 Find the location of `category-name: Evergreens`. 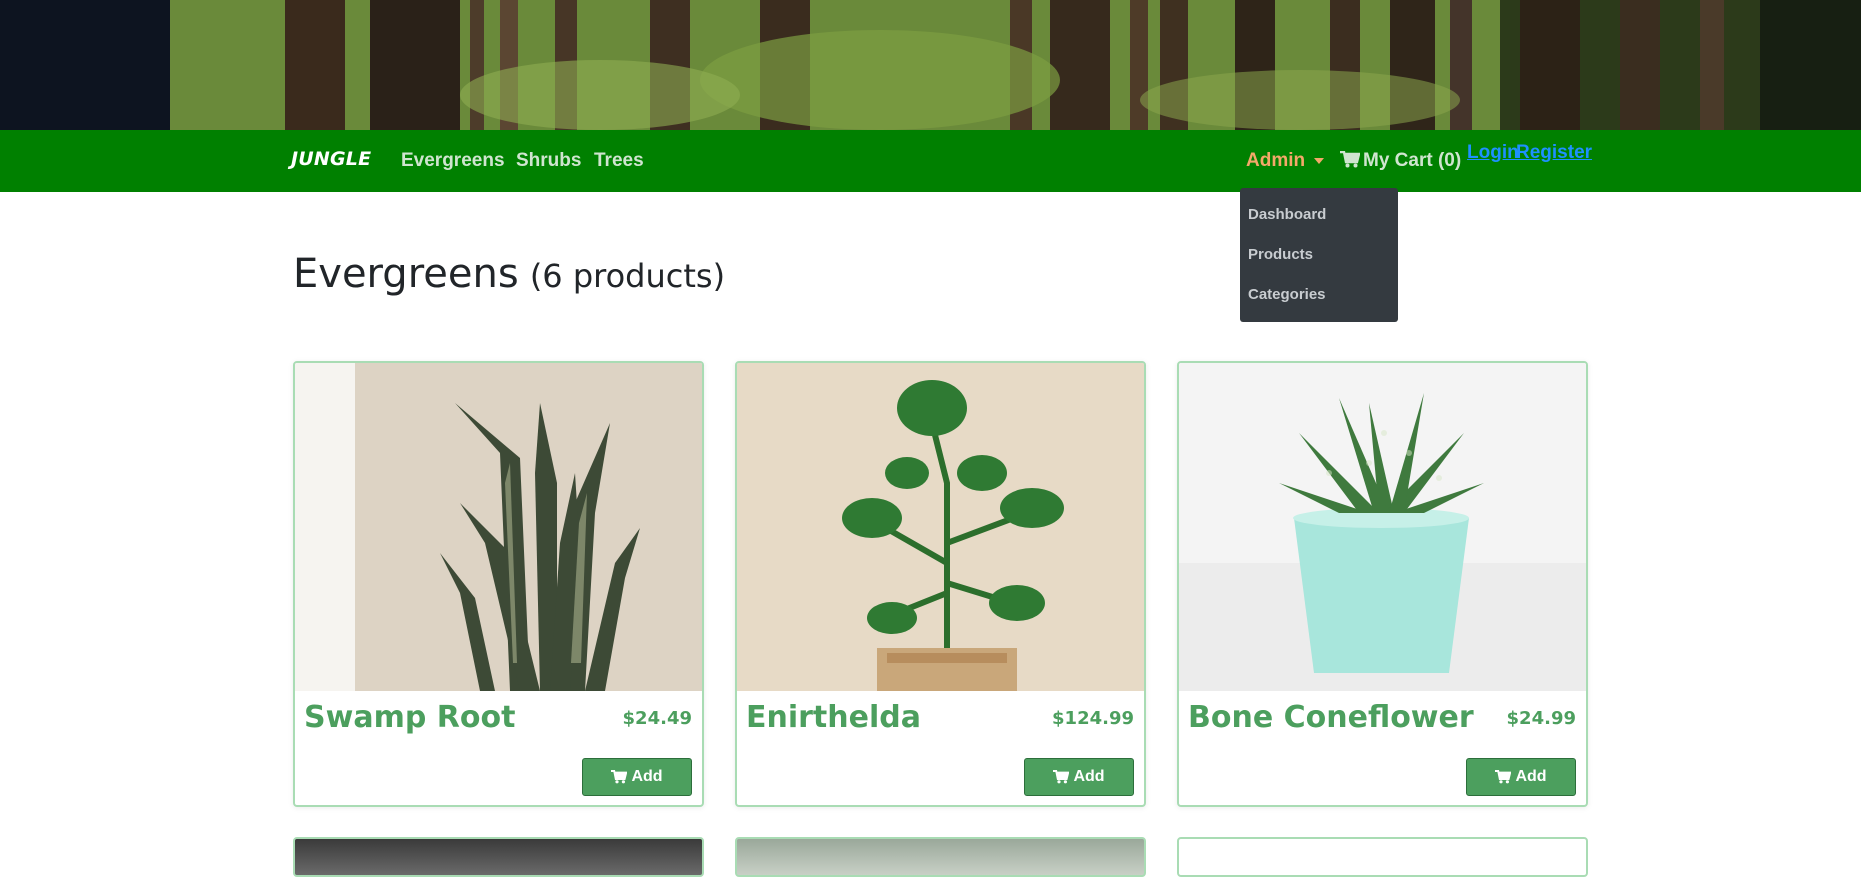

category-name: Evergreens is located at coordinates (406, 274).